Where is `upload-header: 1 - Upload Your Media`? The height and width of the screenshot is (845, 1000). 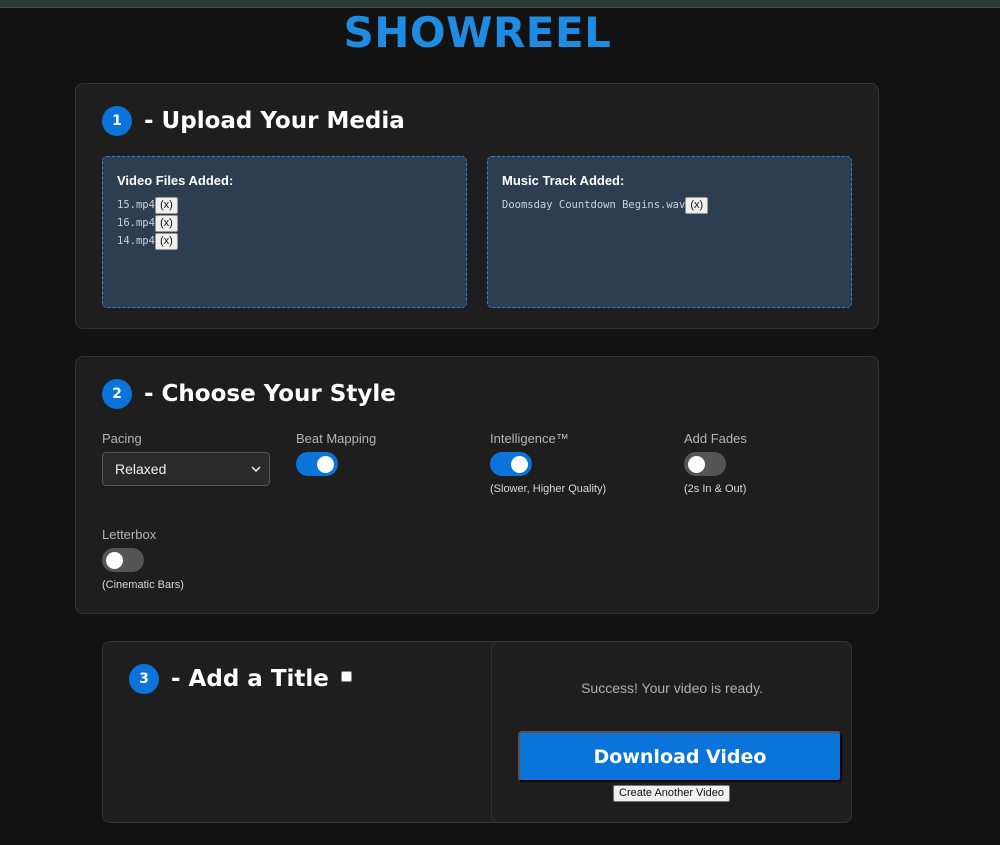
upload-header: 1 - Upload Your Media is located at coordinates (253, 121).